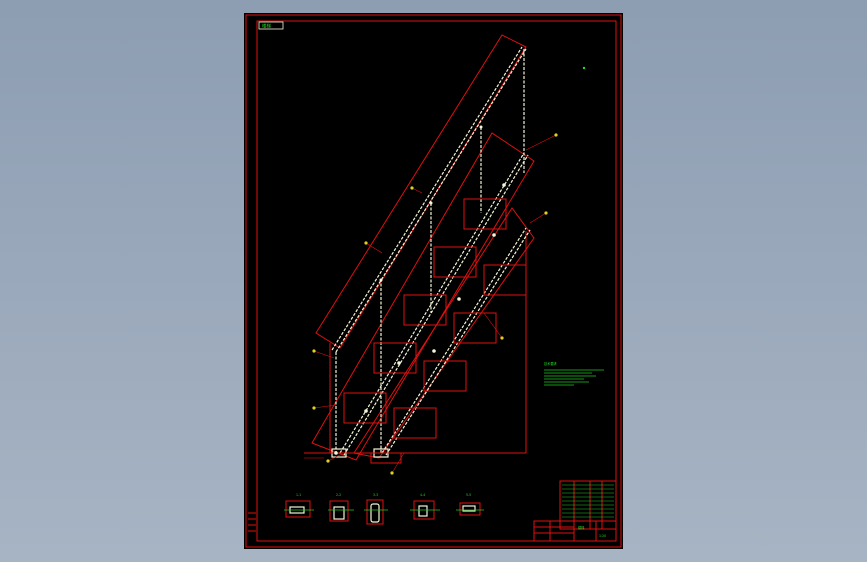 The image size is (867, 562). What do you see at coordinates (588, 505) in the screenshot?
I see `parts-list` at bounding box center [588, 505].